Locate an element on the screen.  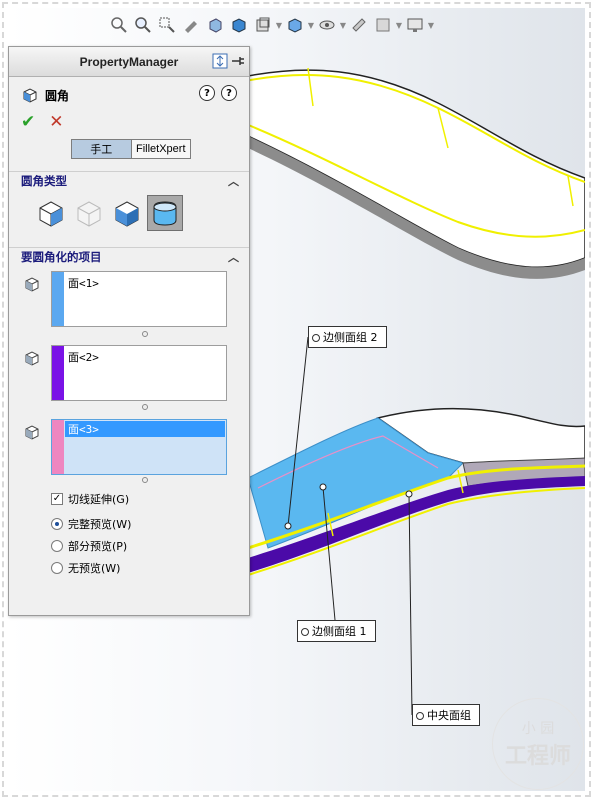
tab-manual: 手工 is located at coordinates (102, 149).